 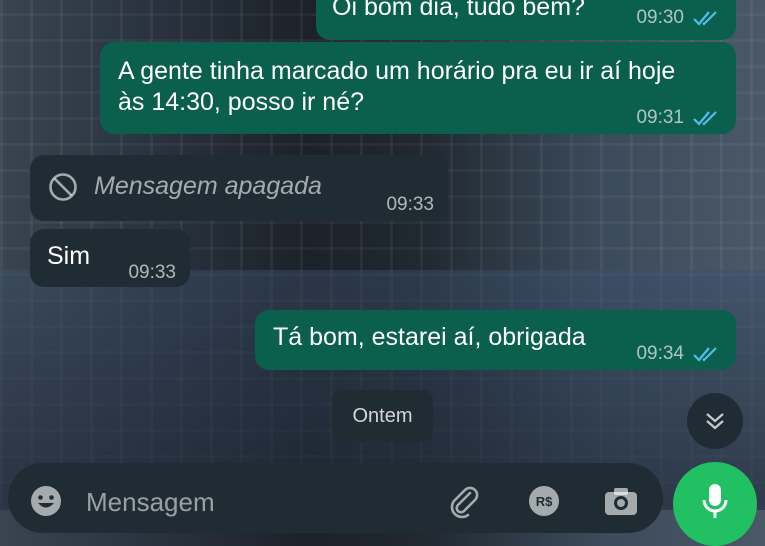 I want to click on message-bubble-incoming: Sim 09:33, so click(x=110, y=258).